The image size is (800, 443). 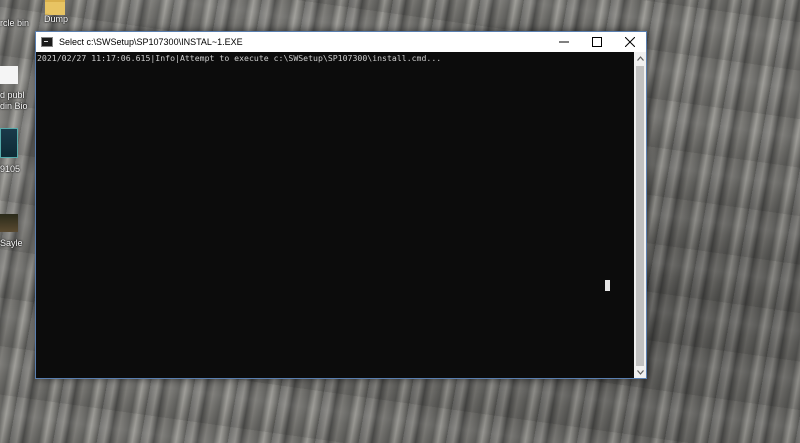 I want to click on close-button, so click(x=629, y=42).